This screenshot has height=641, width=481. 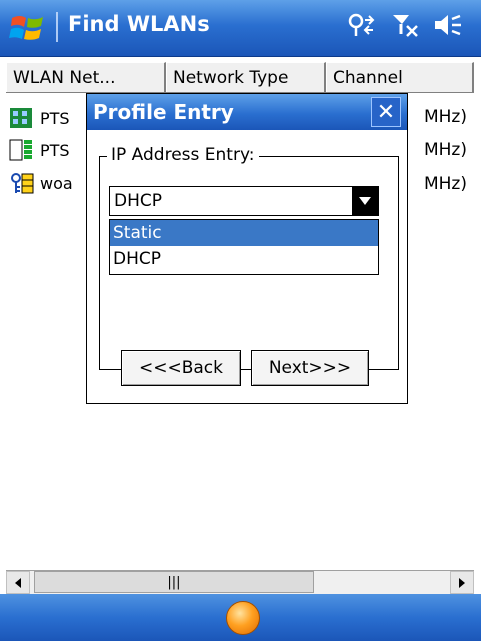 I want to click on status-icons, so click(x=405, y=25).